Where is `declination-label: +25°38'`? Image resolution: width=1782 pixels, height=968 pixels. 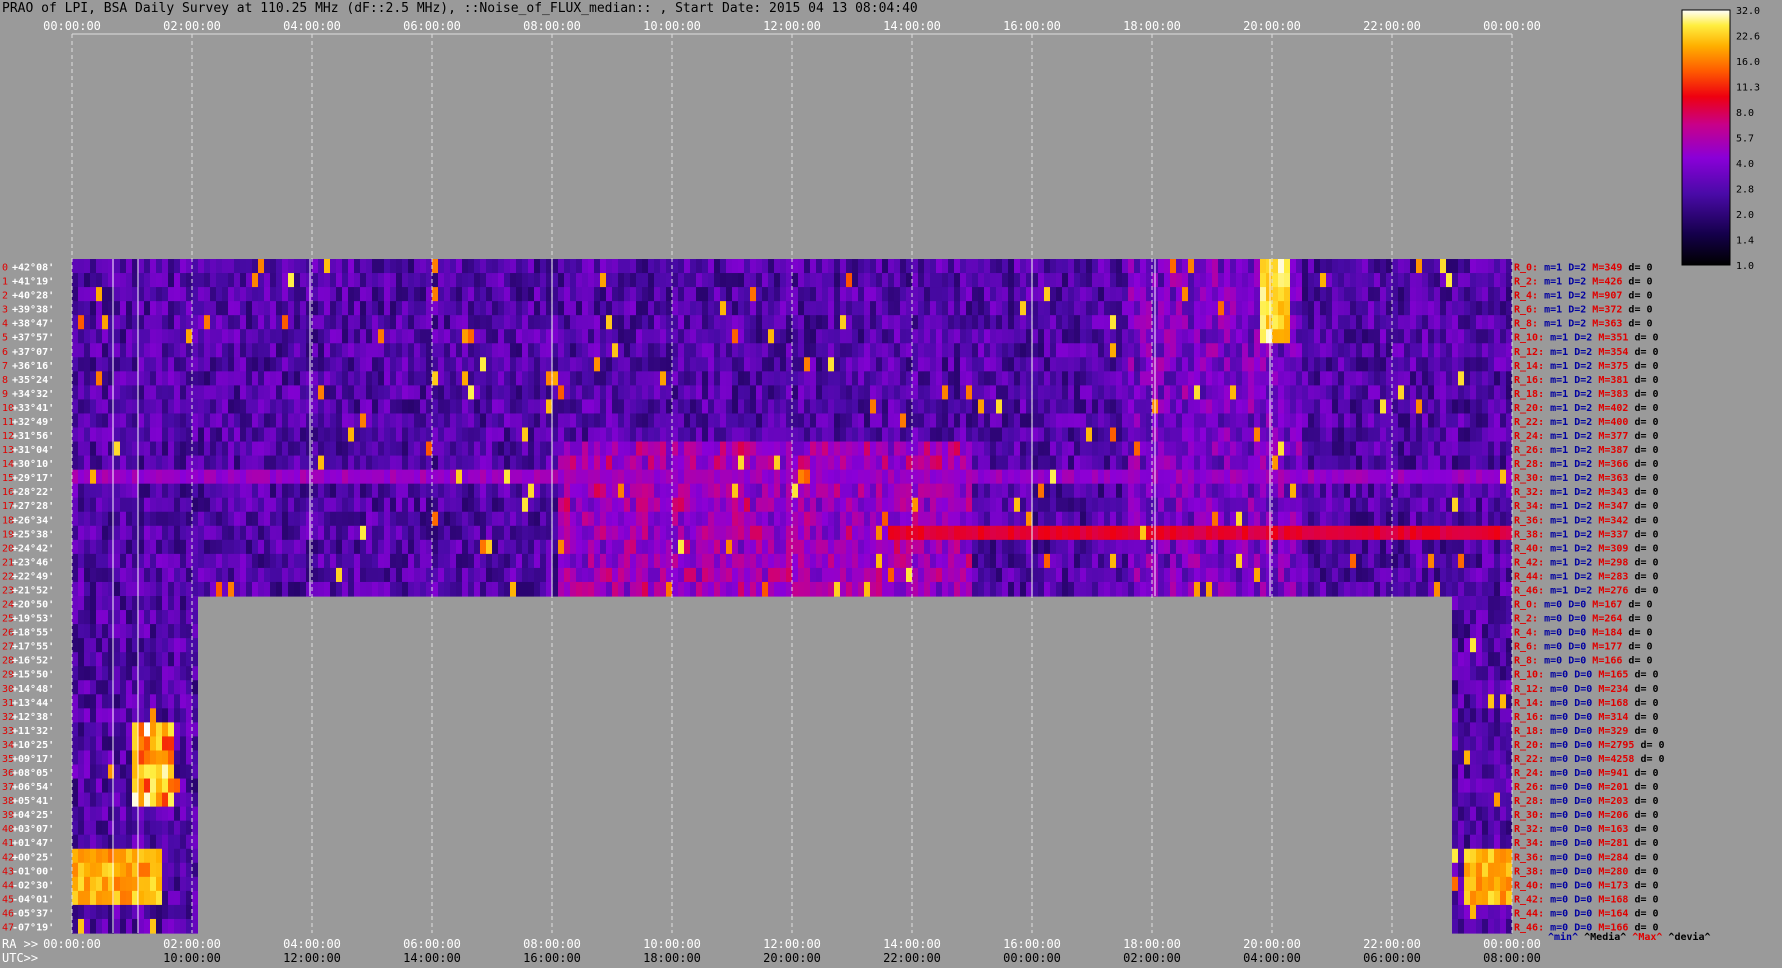 declination-label: +25°38' is located at coordinates (33, 534).